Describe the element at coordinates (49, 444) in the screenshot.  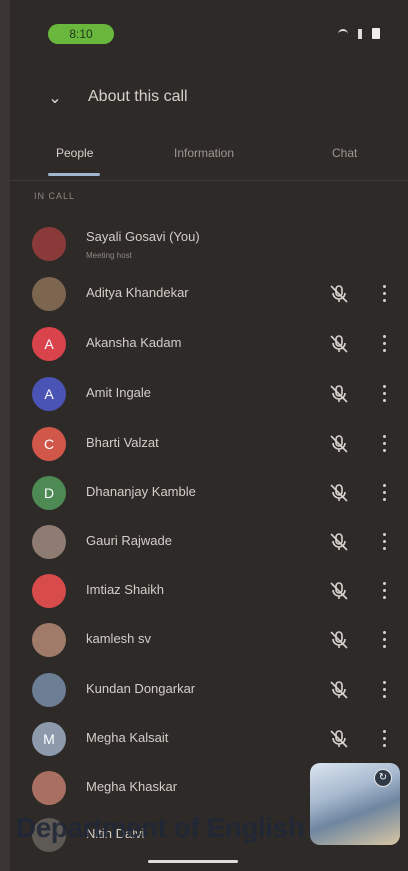
I see `avatar: C` at that location.